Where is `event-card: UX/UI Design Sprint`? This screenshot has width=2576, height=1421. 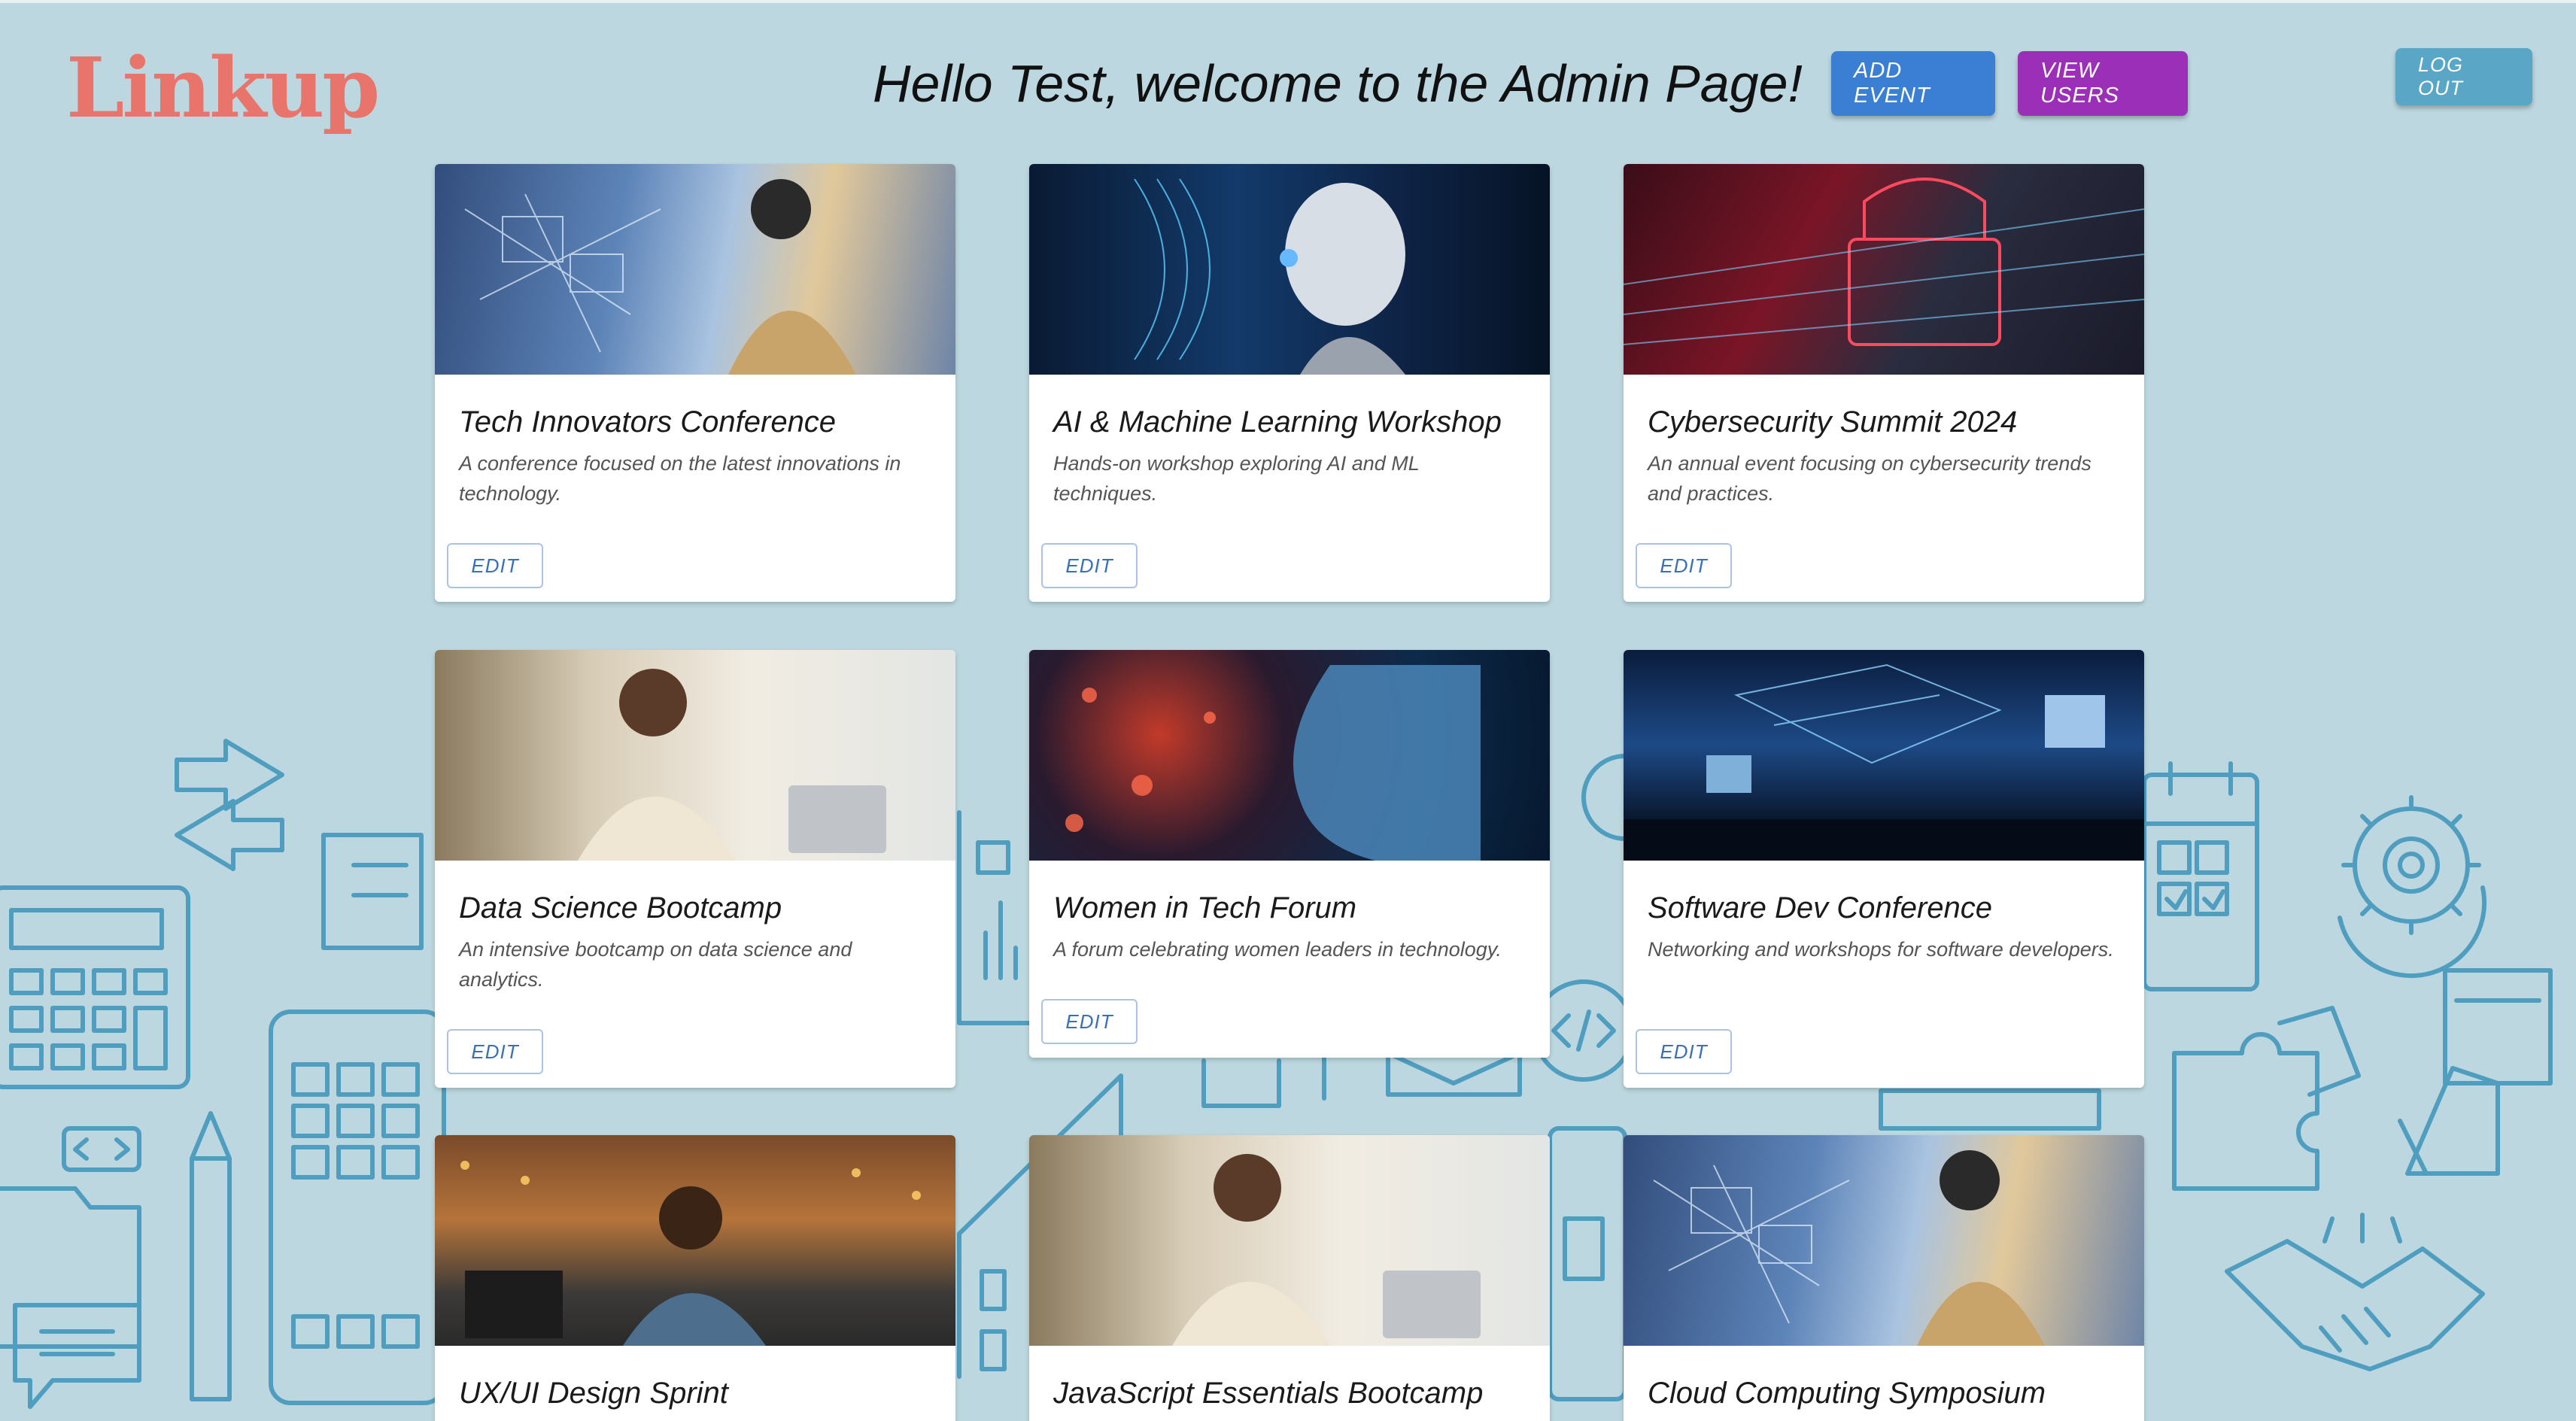
event-card: UX/UI Design Sprint is located at coordinates (695, 1278).